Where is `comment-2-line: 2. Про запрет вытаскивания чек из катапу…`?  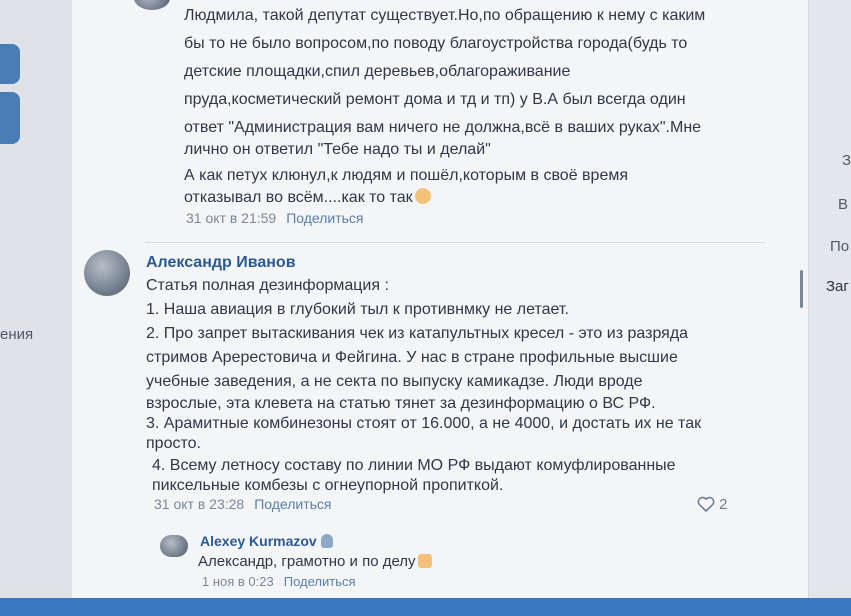 comment-2-line: 2. Про запрет вытаскивания чек из катапу… is located at coordinates (417, 333).